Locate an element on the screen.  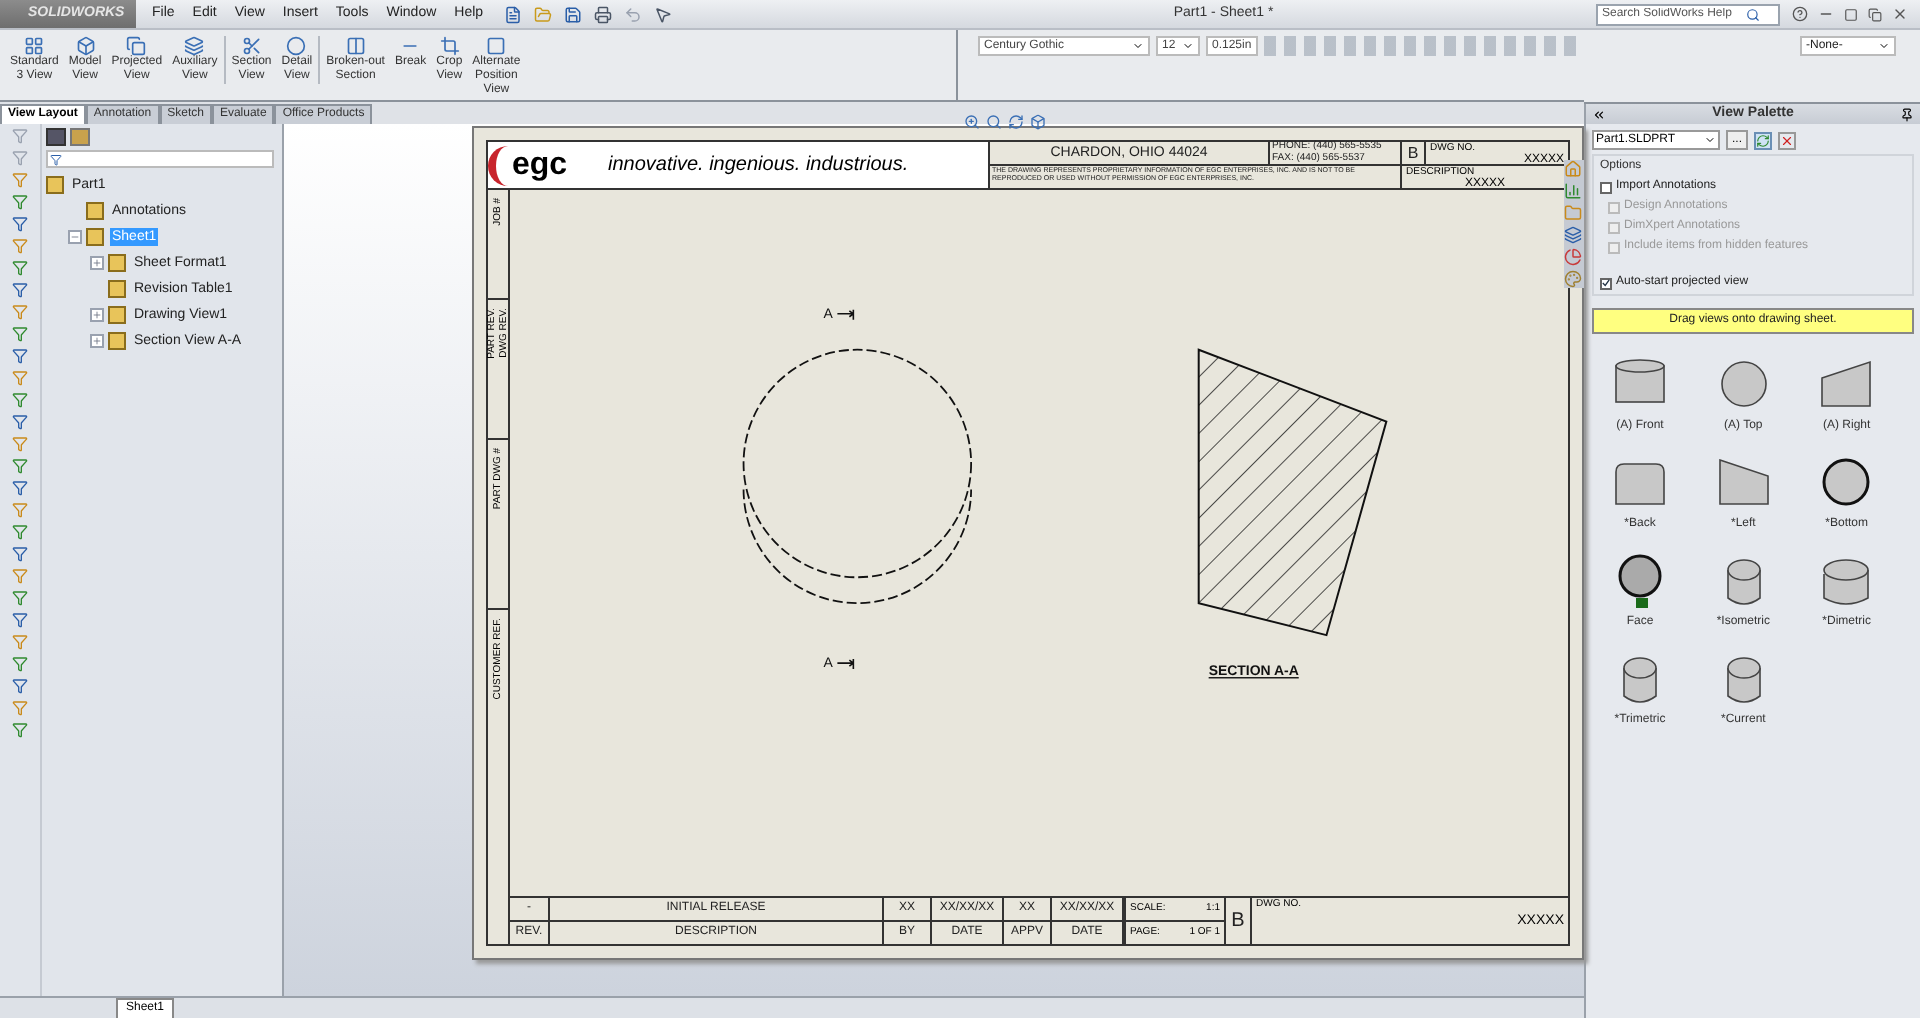
grid-icon is located at coordinates (34, 46).